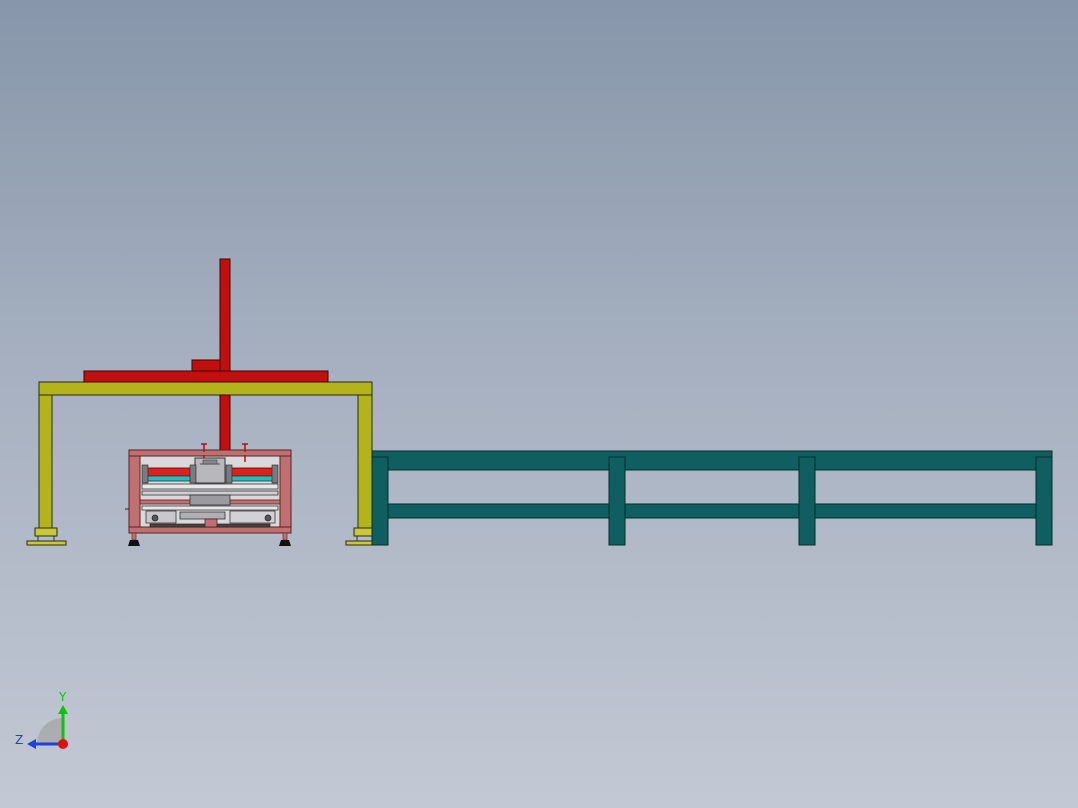 Image resolution: width=1078 pixels, height=808 pixels. I want to click on machine-frame-left-post, so click(134, 491).